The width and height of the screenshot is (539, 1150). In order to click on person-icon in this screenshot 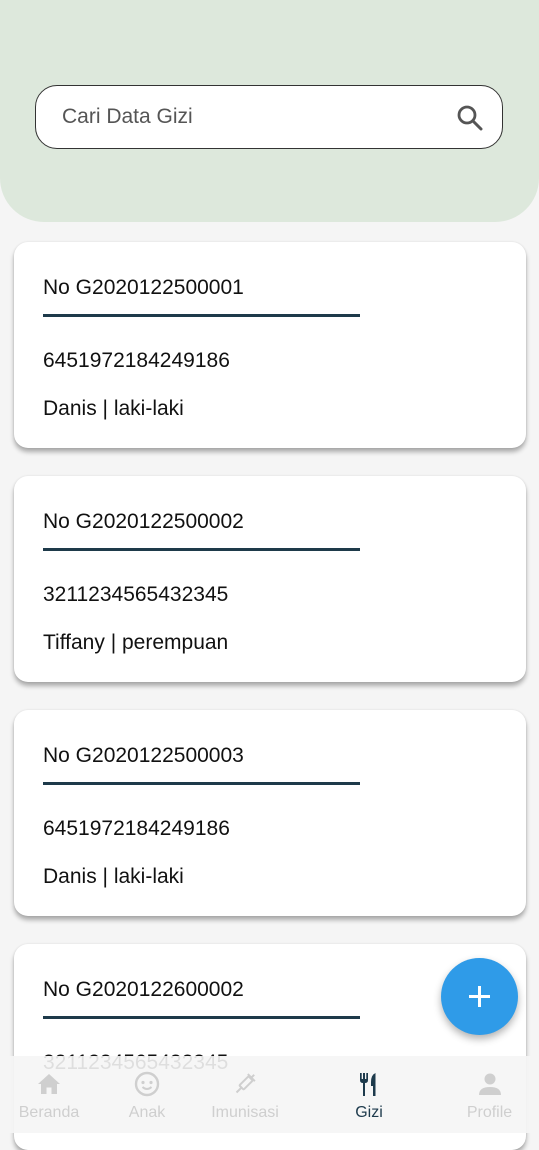, I will do `click(489, 1084)`.